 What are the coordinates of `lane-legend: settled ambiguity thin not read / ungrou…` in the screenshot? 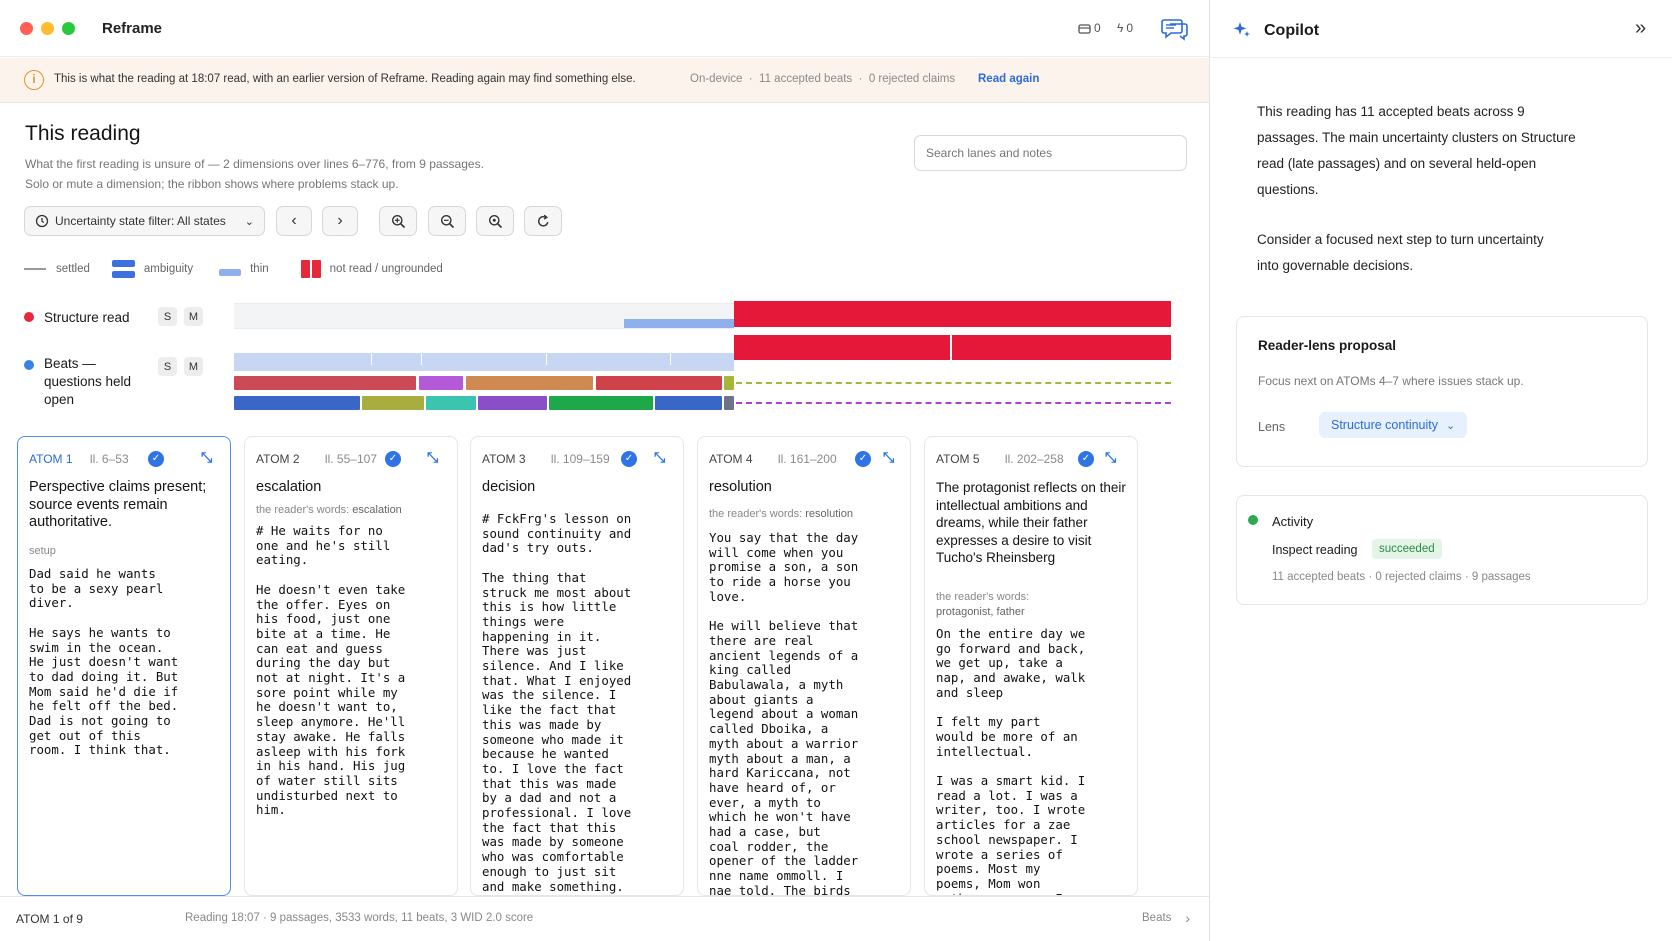 It's located at (233, 269).